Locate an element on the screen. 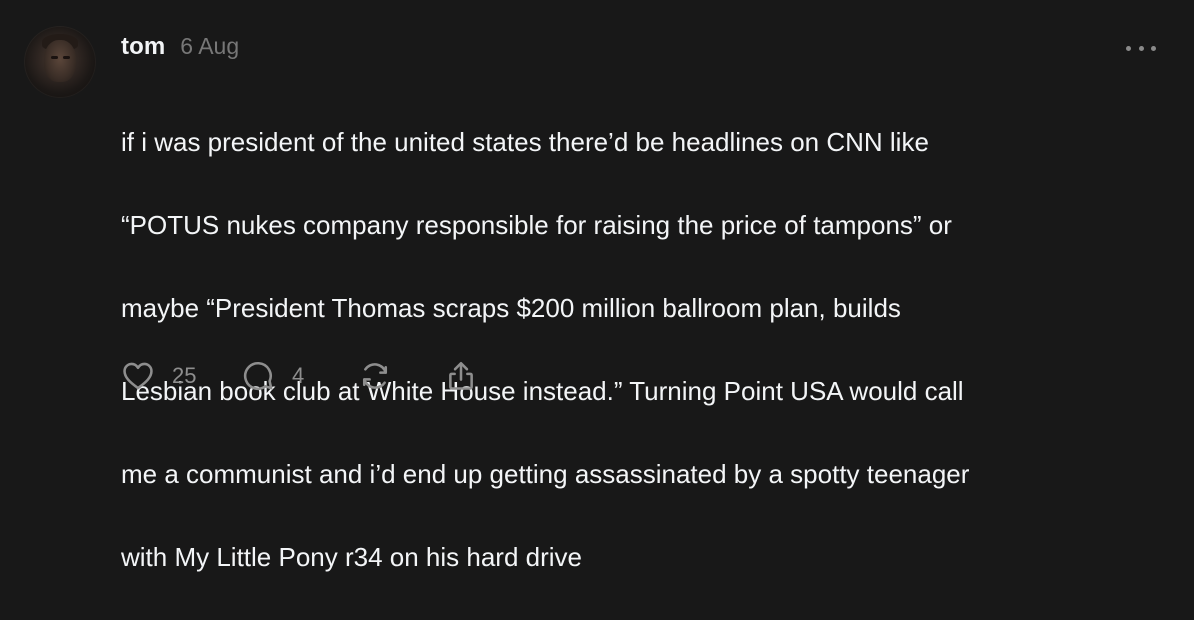  username-link: tom is located at coordinates (143, 47).